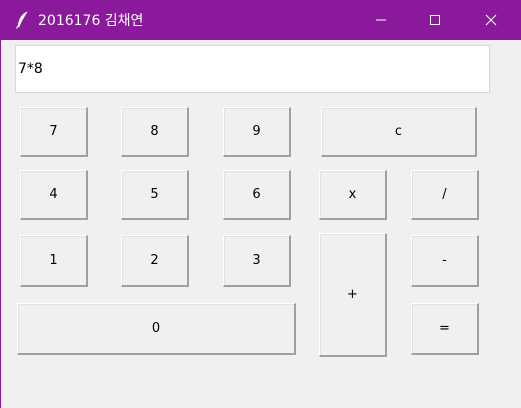  What do you see at coordinates (156, 329) in the screenshot?
I see `digit-0-button: 0` at bounding box center [156, 329].